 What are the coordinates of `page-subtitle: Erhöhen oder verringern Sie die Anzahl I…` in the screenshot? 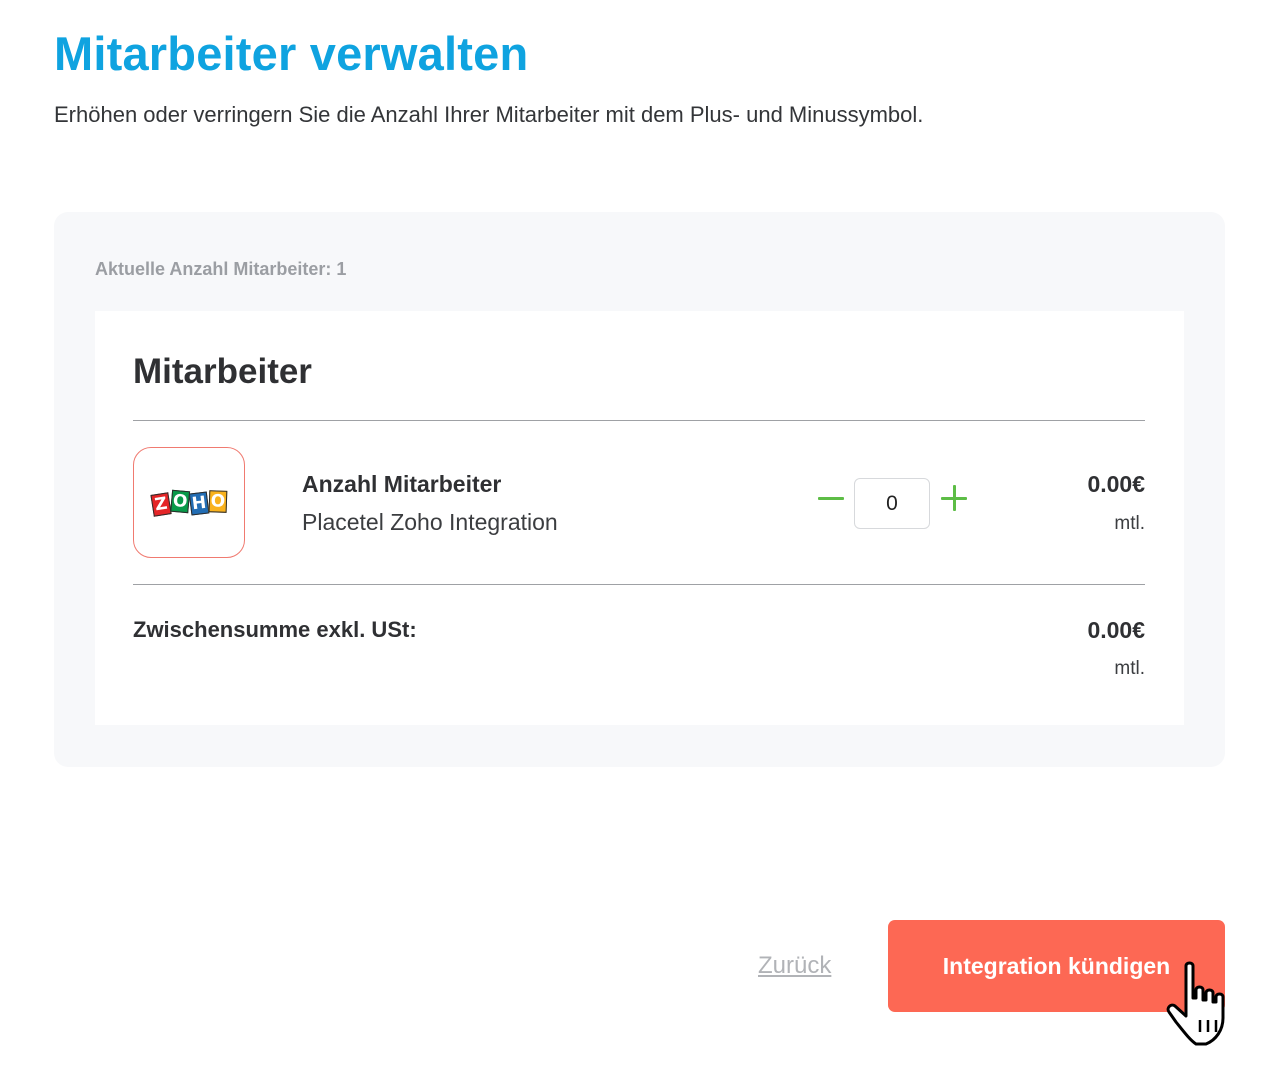 It's located at (489, 114).